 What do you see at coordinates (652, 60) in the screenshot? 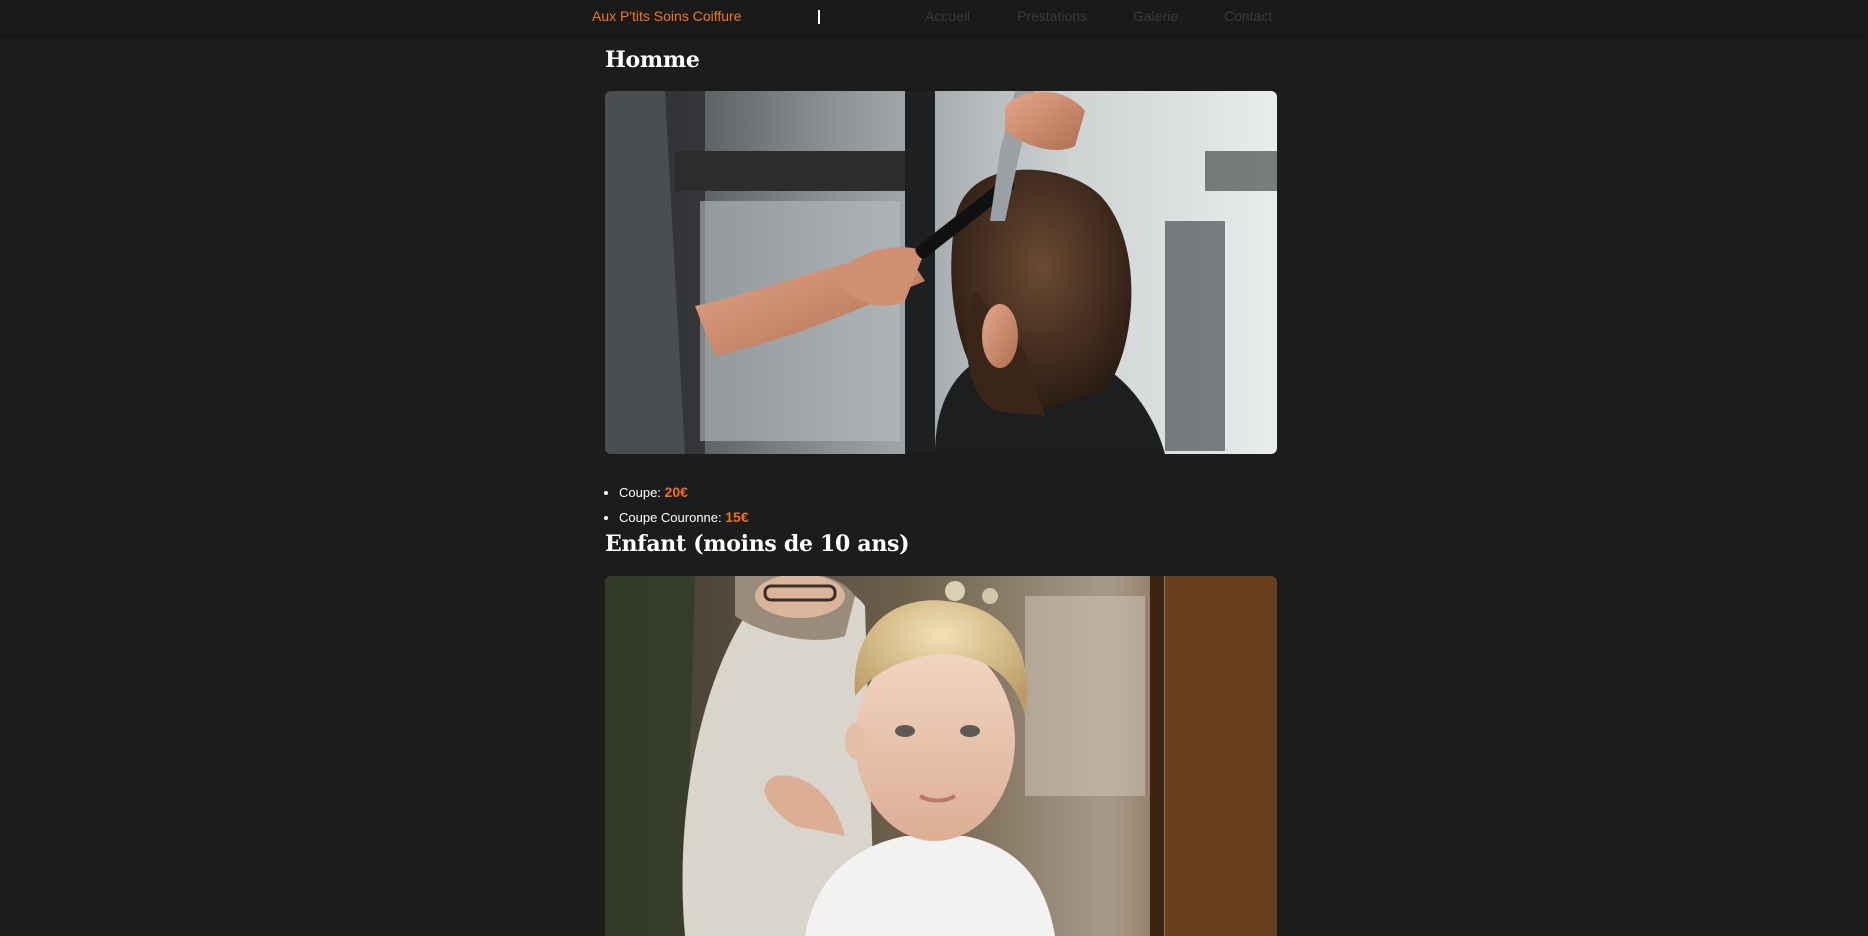
I see `section-title-homme: Homme` at bounding box center [652, 60].